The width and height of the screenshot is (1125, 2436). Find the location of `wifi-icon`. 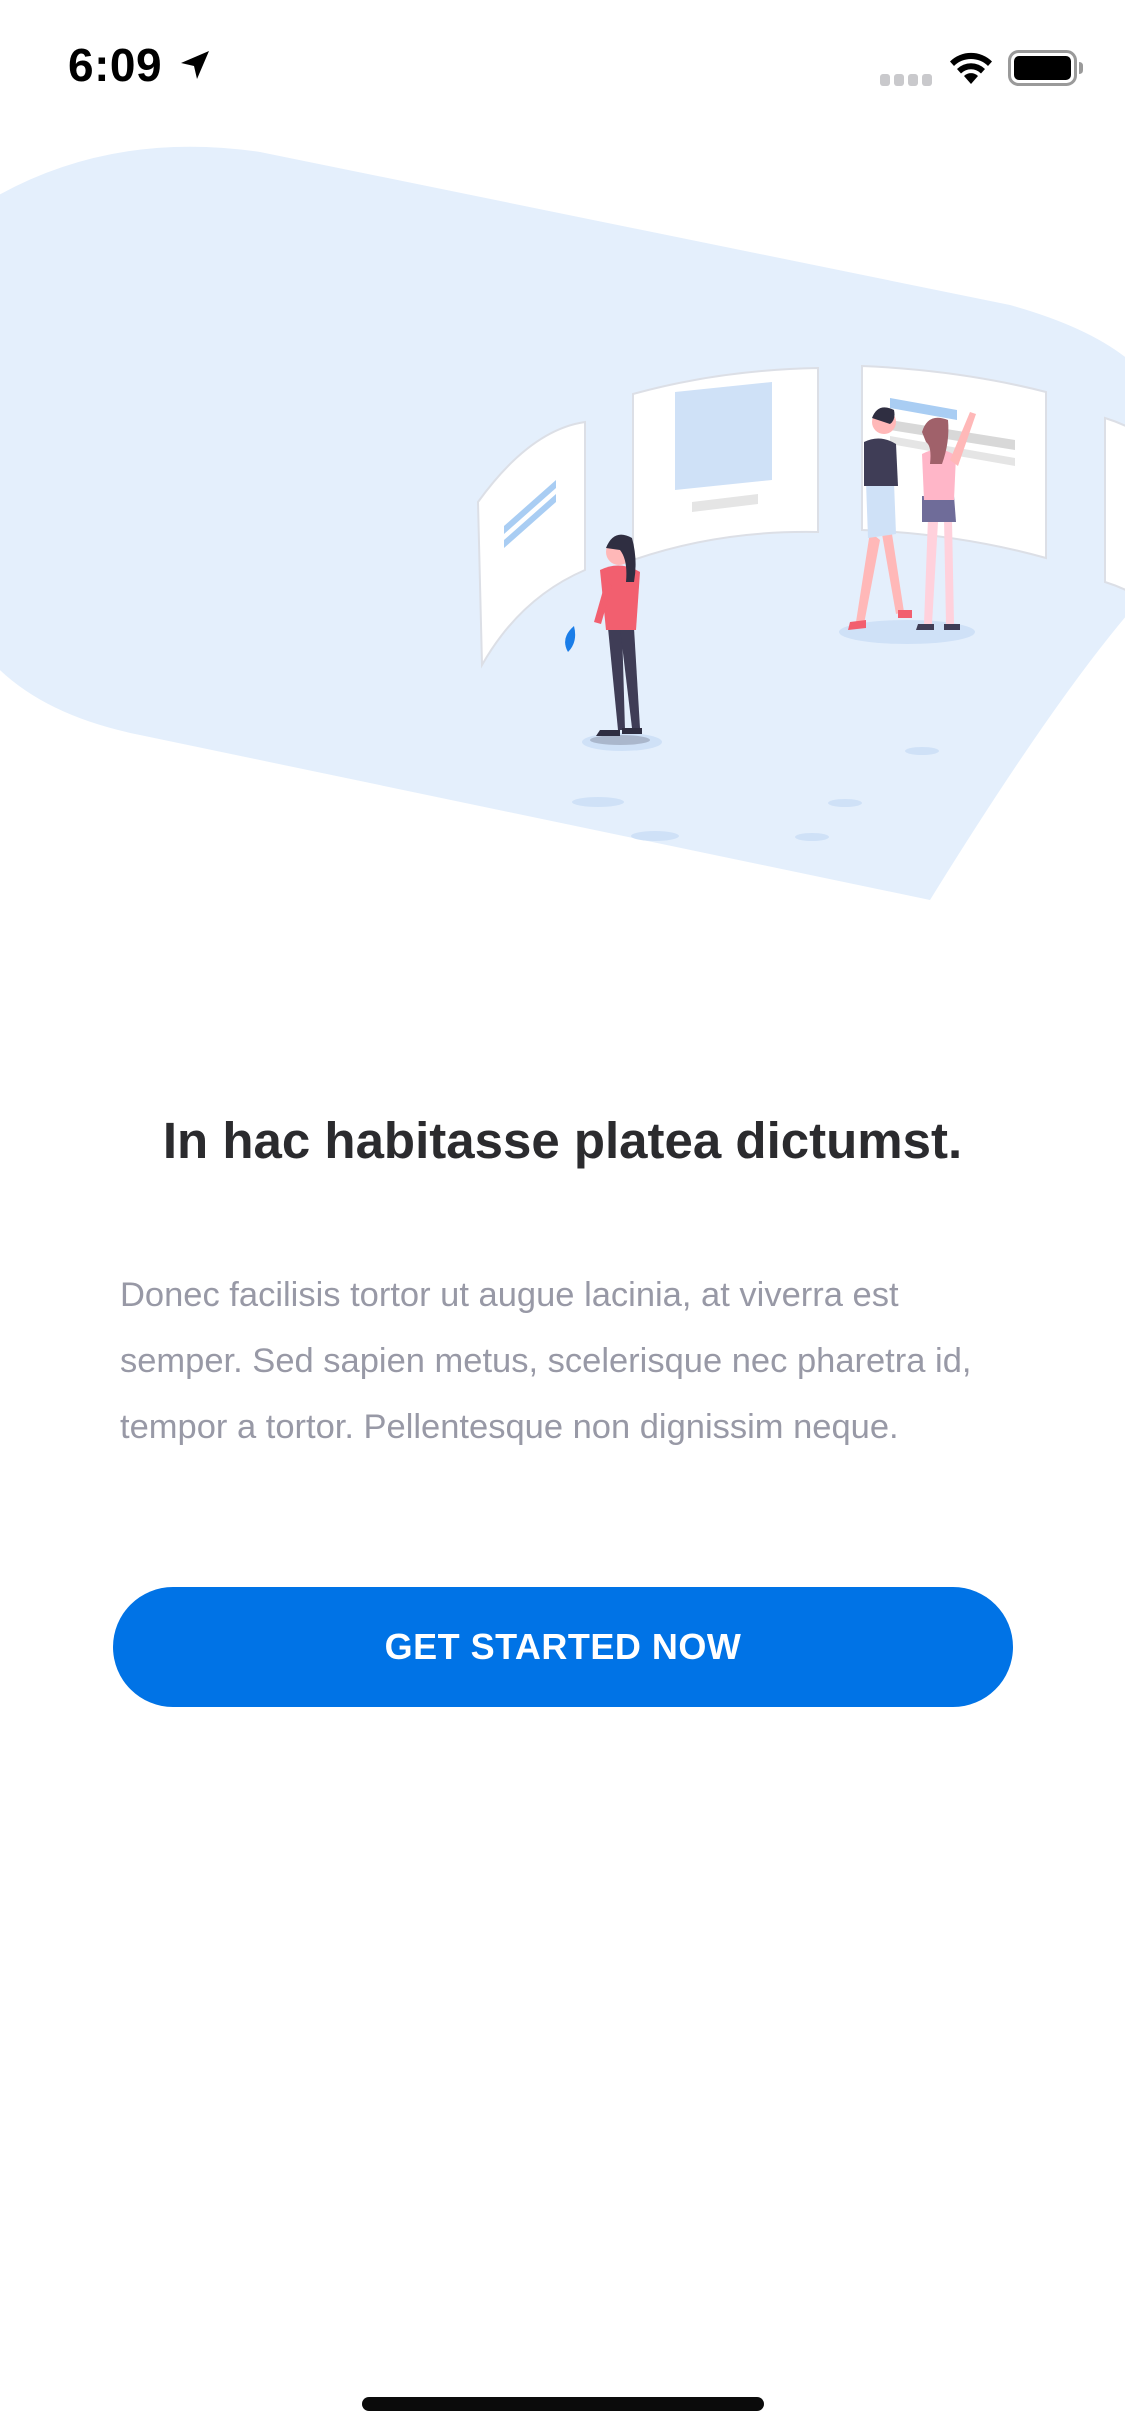

wifi-icon is located at coordinates (971, 68).